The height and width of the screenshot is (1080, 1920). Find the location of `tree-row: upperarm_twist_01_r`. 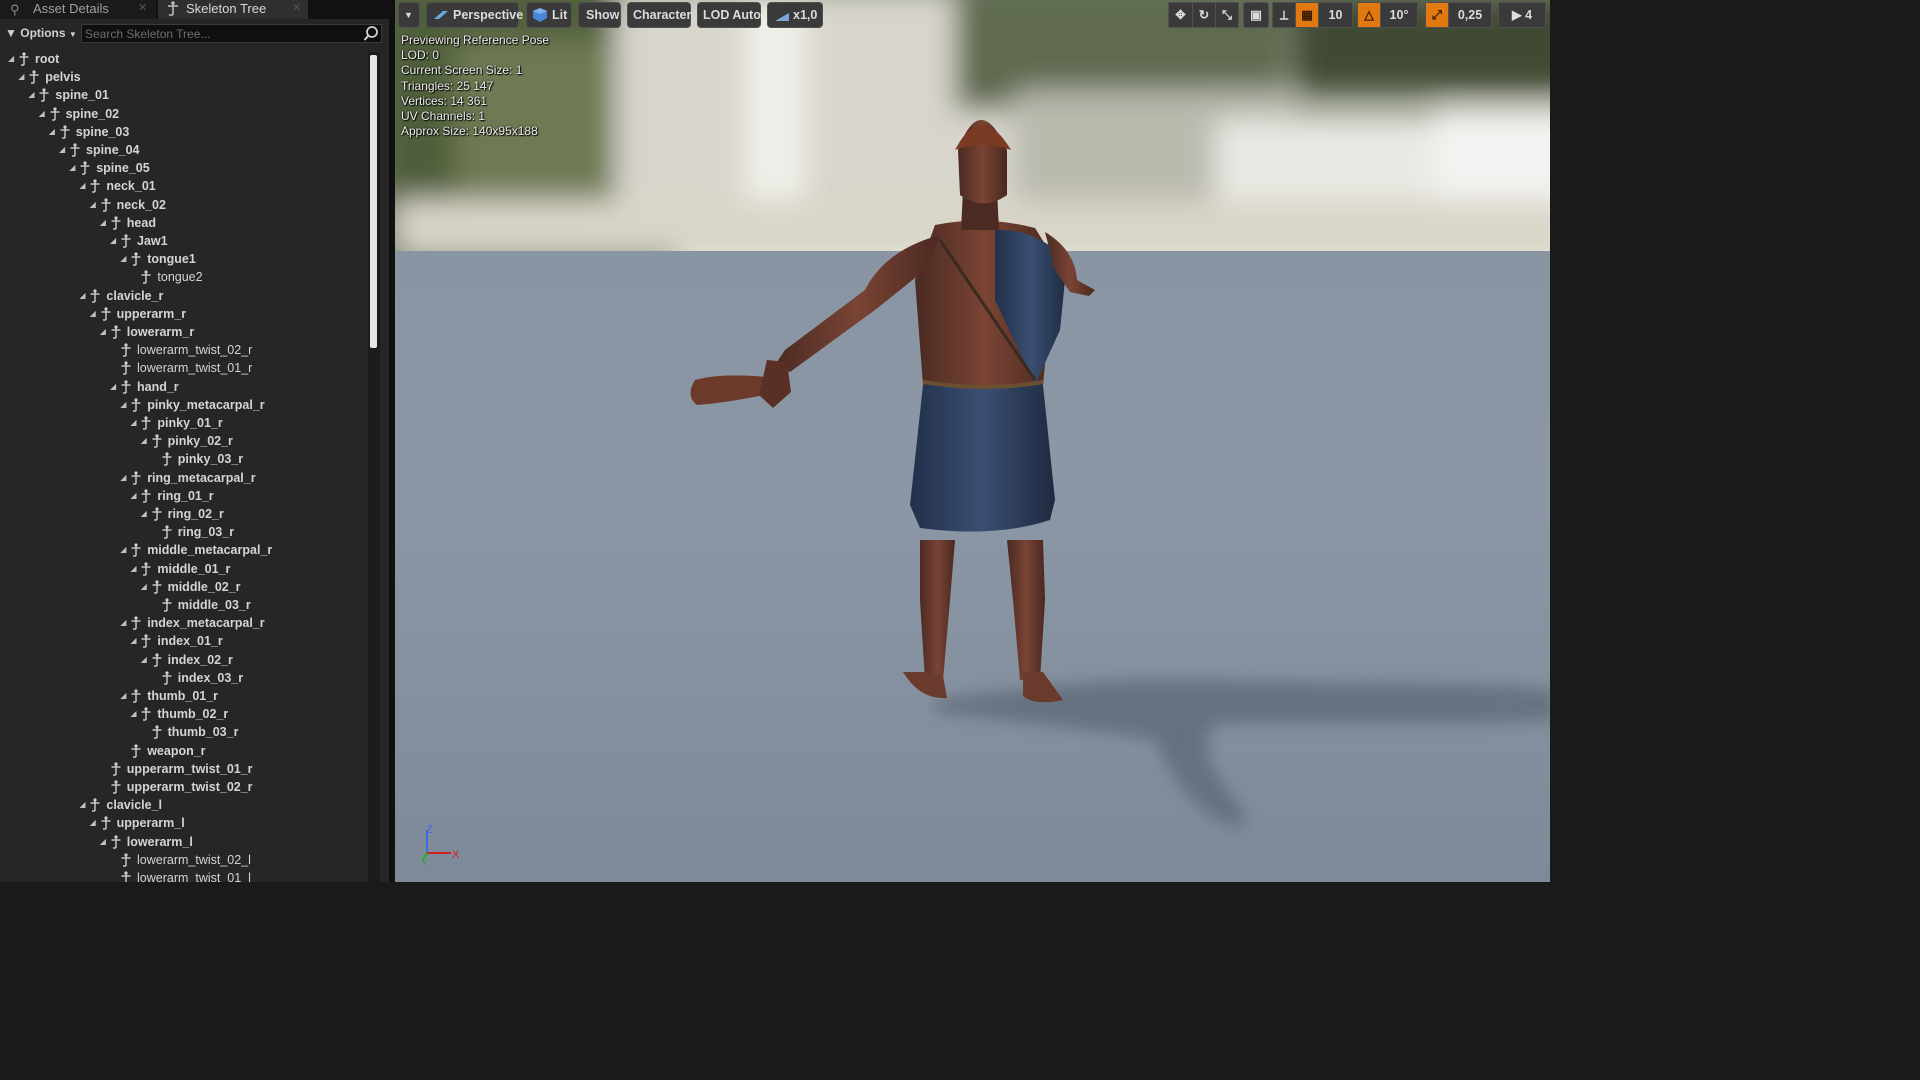

tree-row: upperarm_twist_01_r is located at coordinates (185, 769).